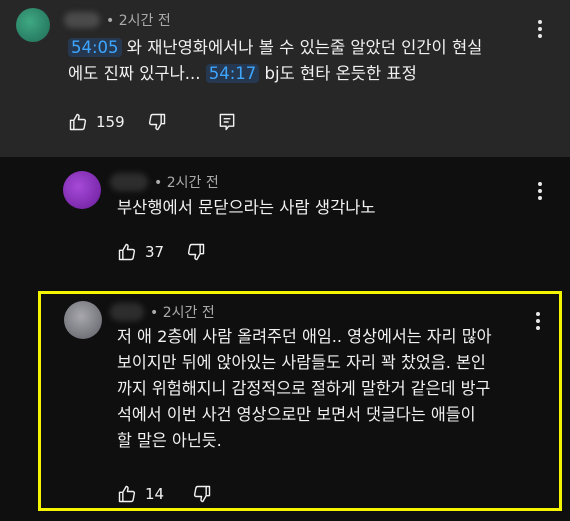 The width and height of the screenshot is (570, 521). I want to click on comment-actions: 37, so click(161, 252).